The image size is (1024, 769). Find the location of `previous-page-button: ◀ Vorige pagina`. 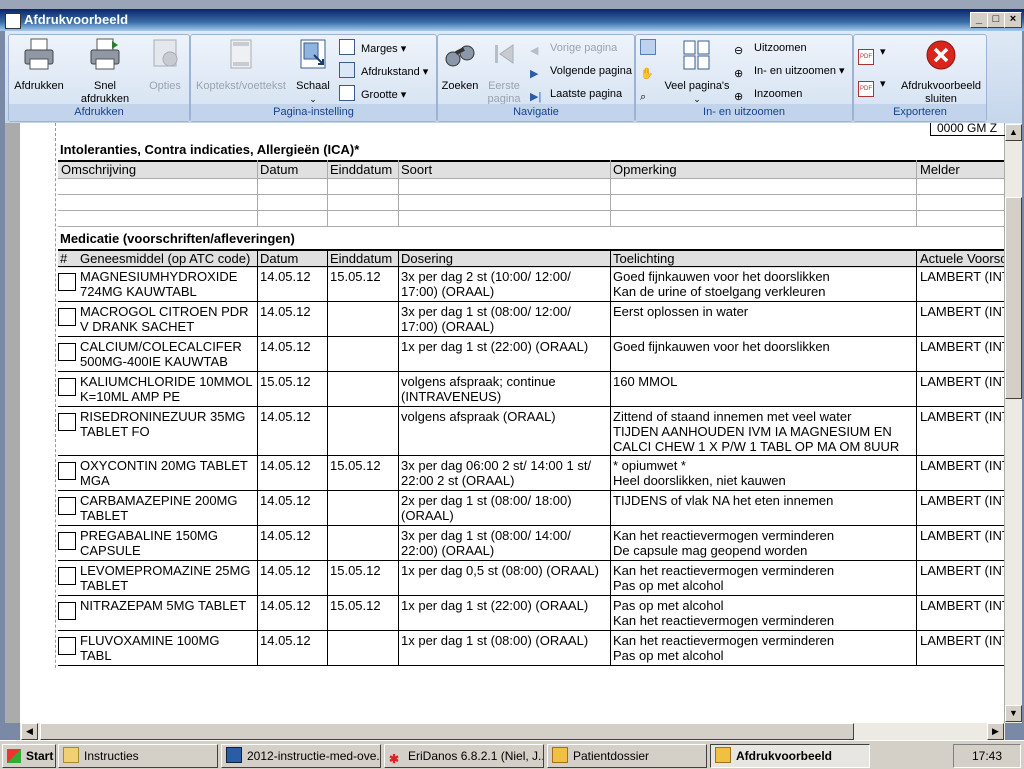

previous-page-button: ◀ Vorige pagina is located at coordinates (573, 48).